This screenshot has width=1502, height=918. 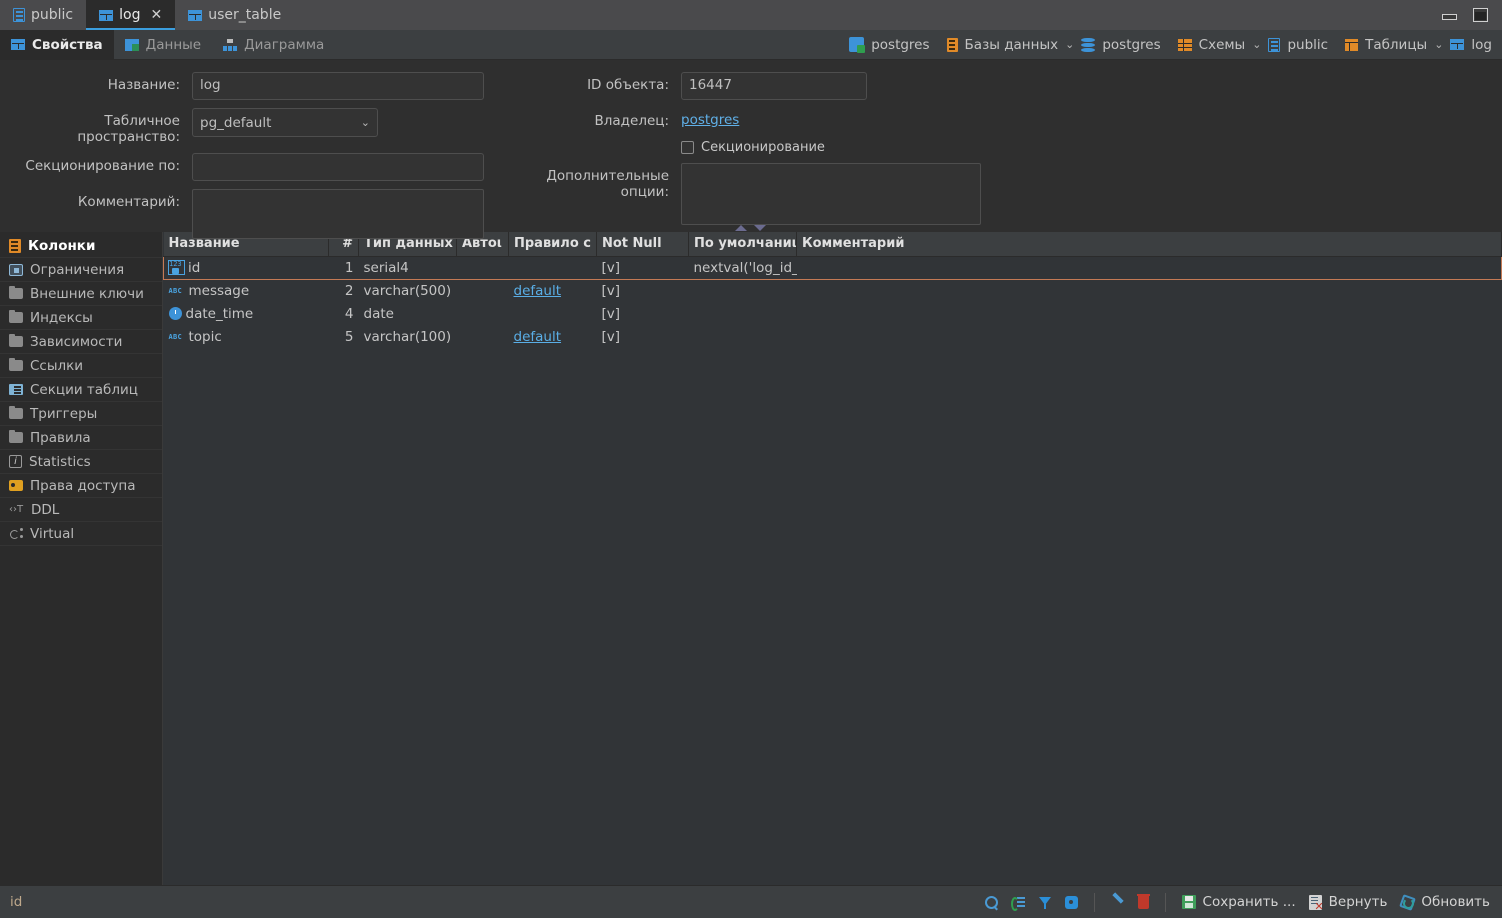 What do you see at coordinates (751, 901) in the screenshot?
I see `status-bar: id Сохранить ... Вернуть Обновить` at bounding box center [751, 901].